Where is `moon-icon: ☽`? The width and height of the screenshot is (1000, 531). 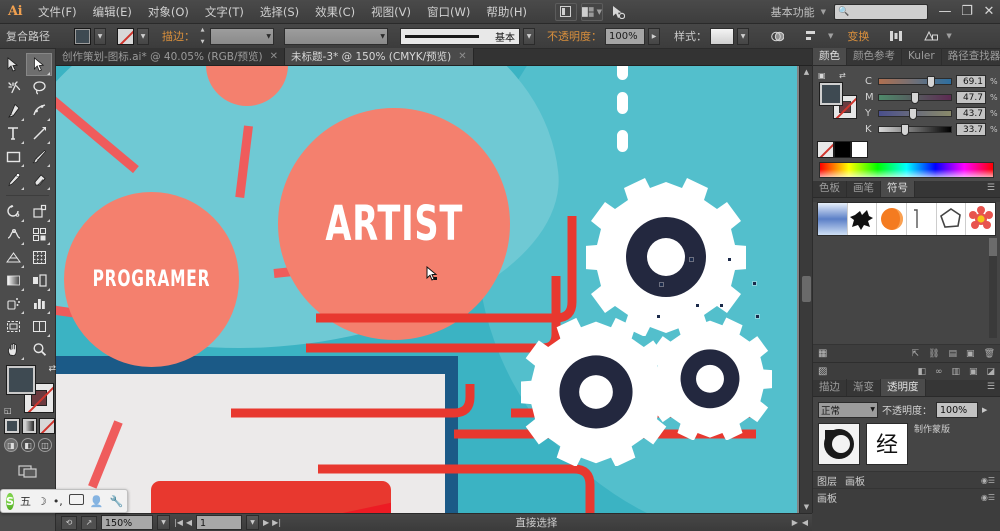
moon-icon: ☽ is located at coordinates (42, 501).